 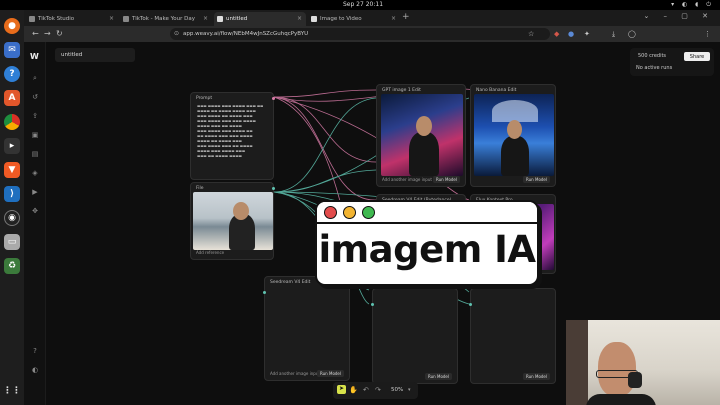 What do you see at coordinates (414, 336) in the screenshot?
I see `output-node-2: Run Model` at bounding box center [414, 336].